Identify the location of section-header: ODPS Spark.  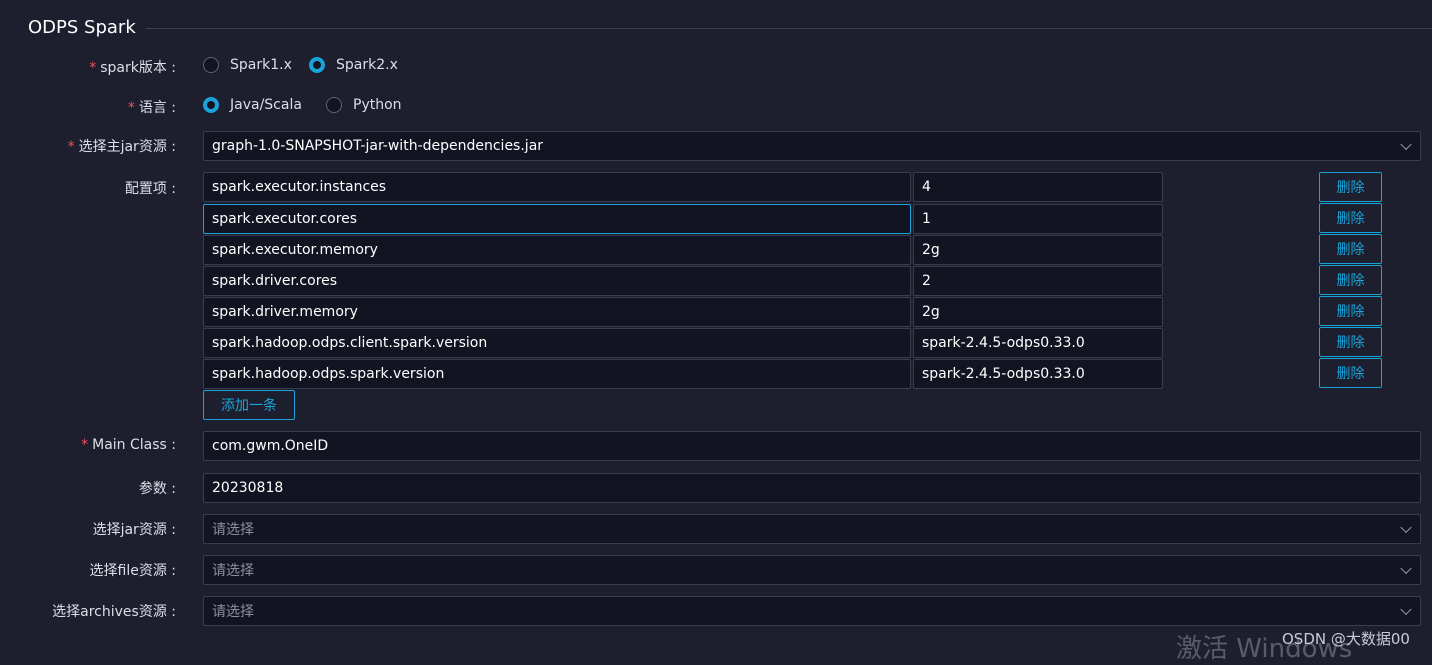
(716, 28).